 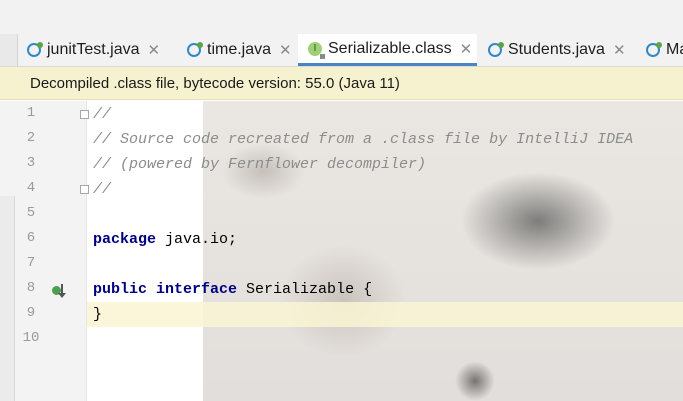 I want to click on package-name: java.io;, so click(x=197, y=239).